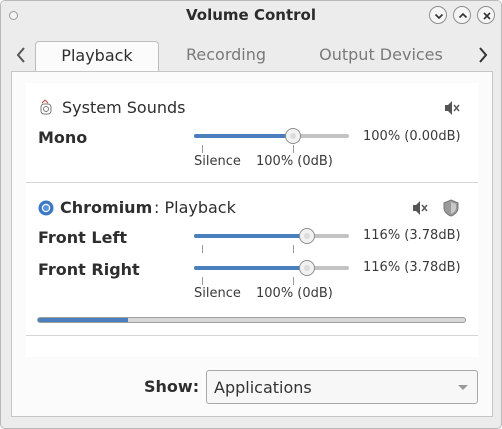 Image resolution: width=502 pixels, height=429 pixels. What do you see at coordinates (172, 386) in the screenshot?
I see `show-label: Show:` at bounding box center [172, 386].